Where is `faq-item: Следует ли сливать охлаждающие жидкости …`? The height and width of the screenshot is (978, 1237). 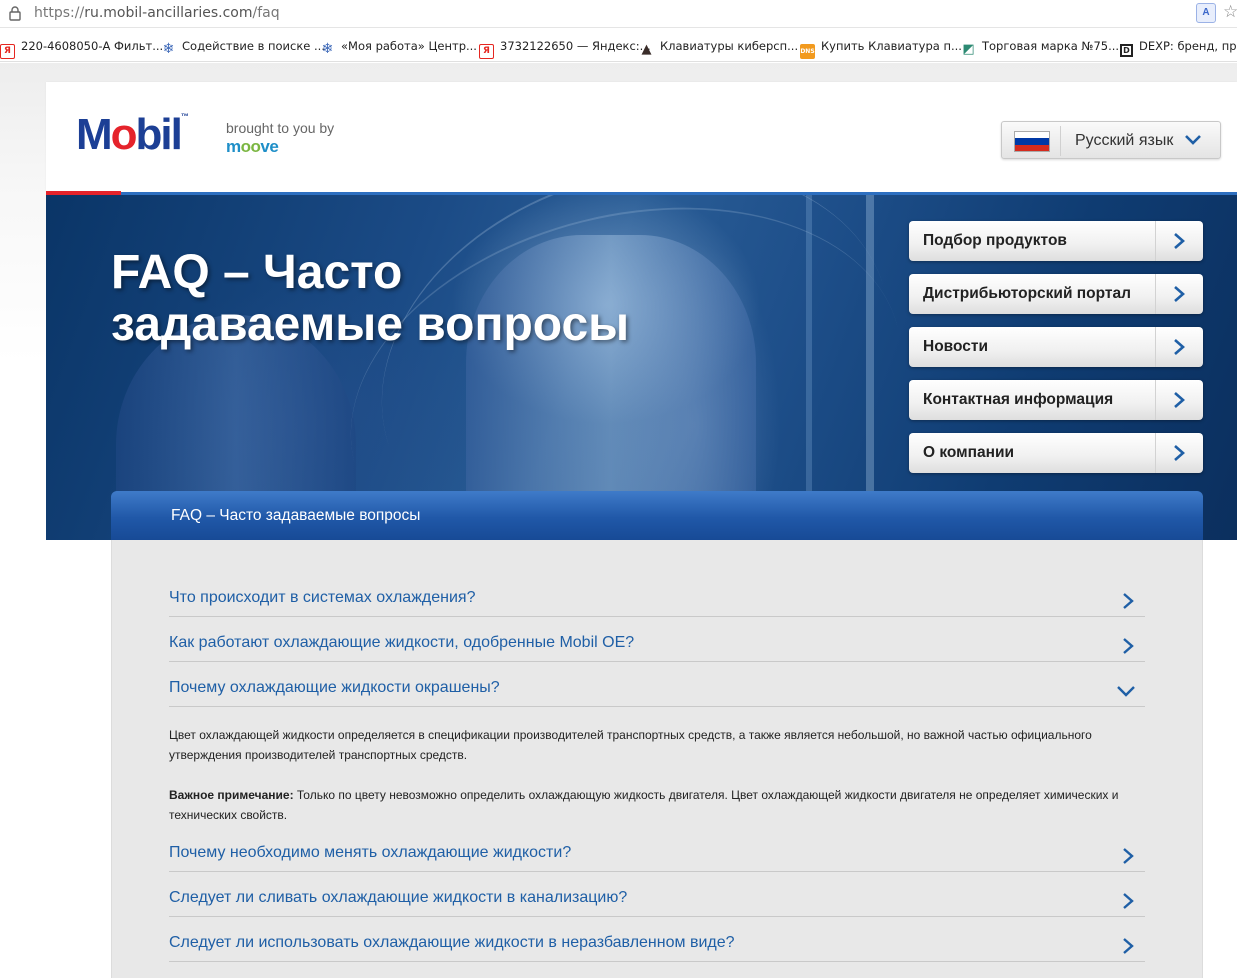 faq-item: Следует ли сливать охлаждающие жидкости … is located at coordinates (657, 894).